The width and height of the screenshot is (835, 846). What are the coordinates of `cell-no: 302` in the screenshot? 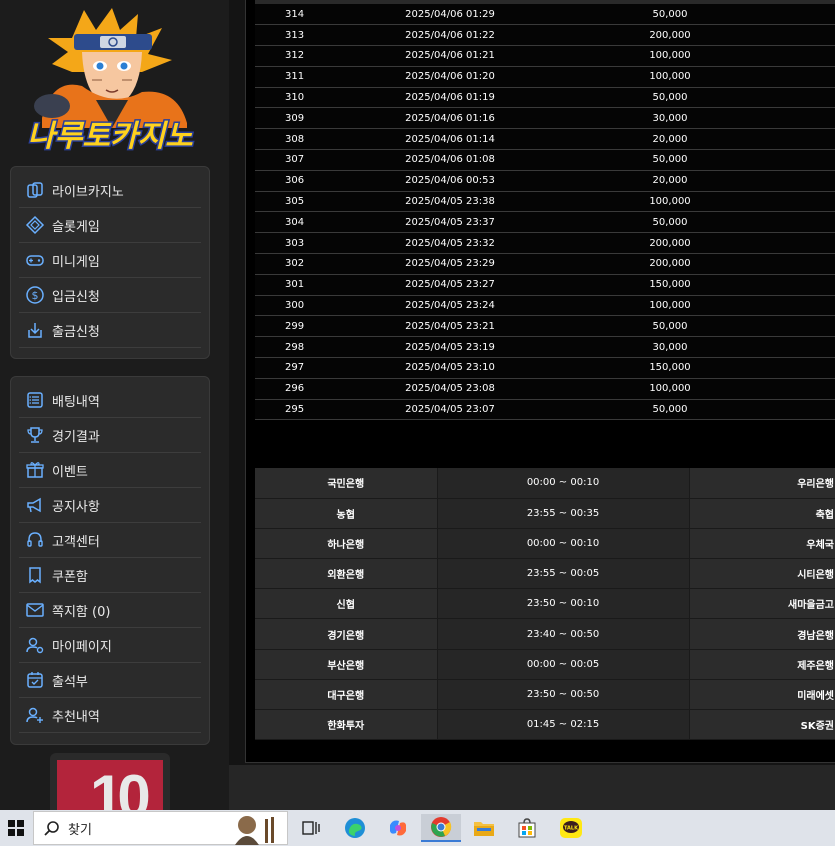 It's located at (292, 264).